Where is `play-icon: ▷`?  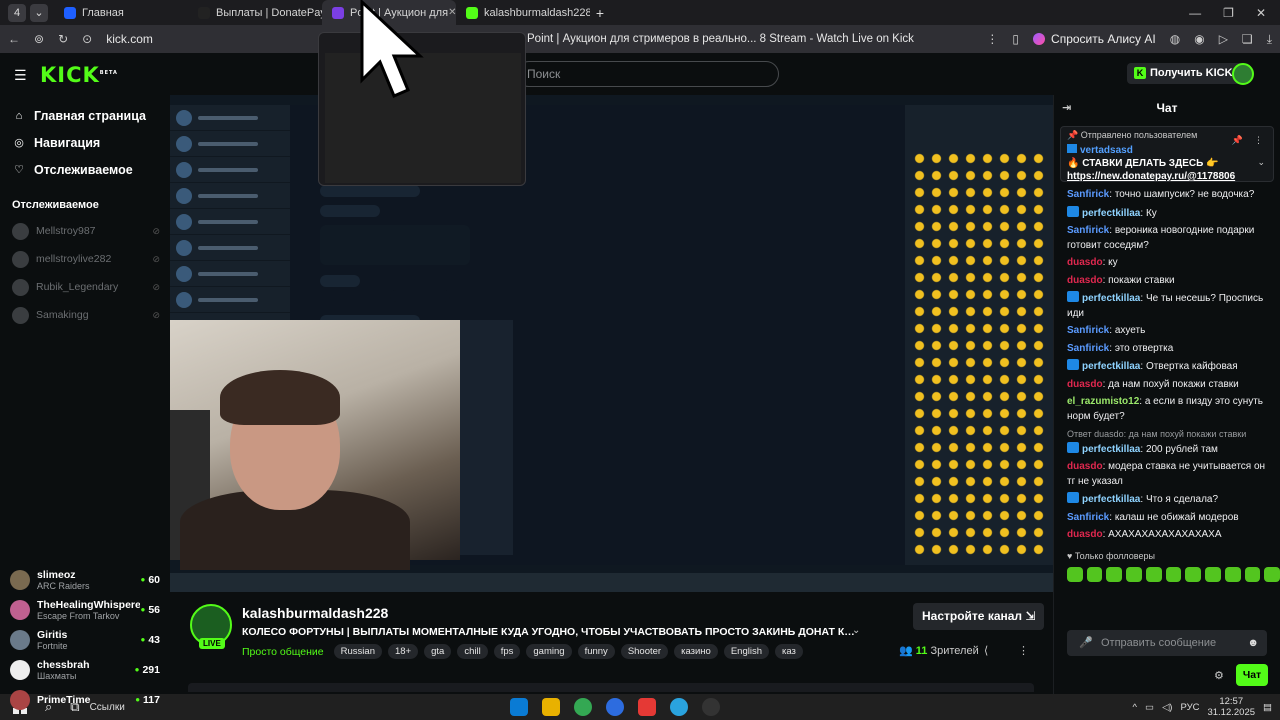 play-icon: ▷ is located at coordinates (1223, 39).